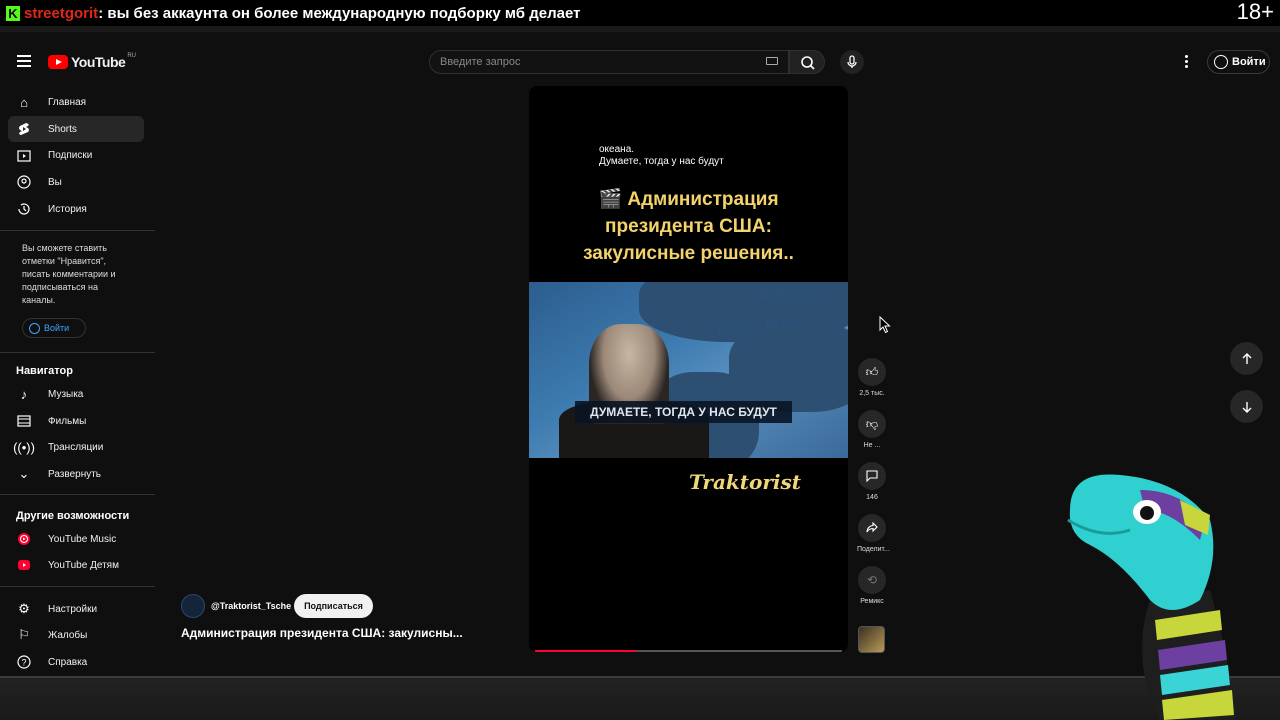  What do you see at coordinates (24, 182) in the screenshot?
I see `you-icon` at bounding box center [24, 182].